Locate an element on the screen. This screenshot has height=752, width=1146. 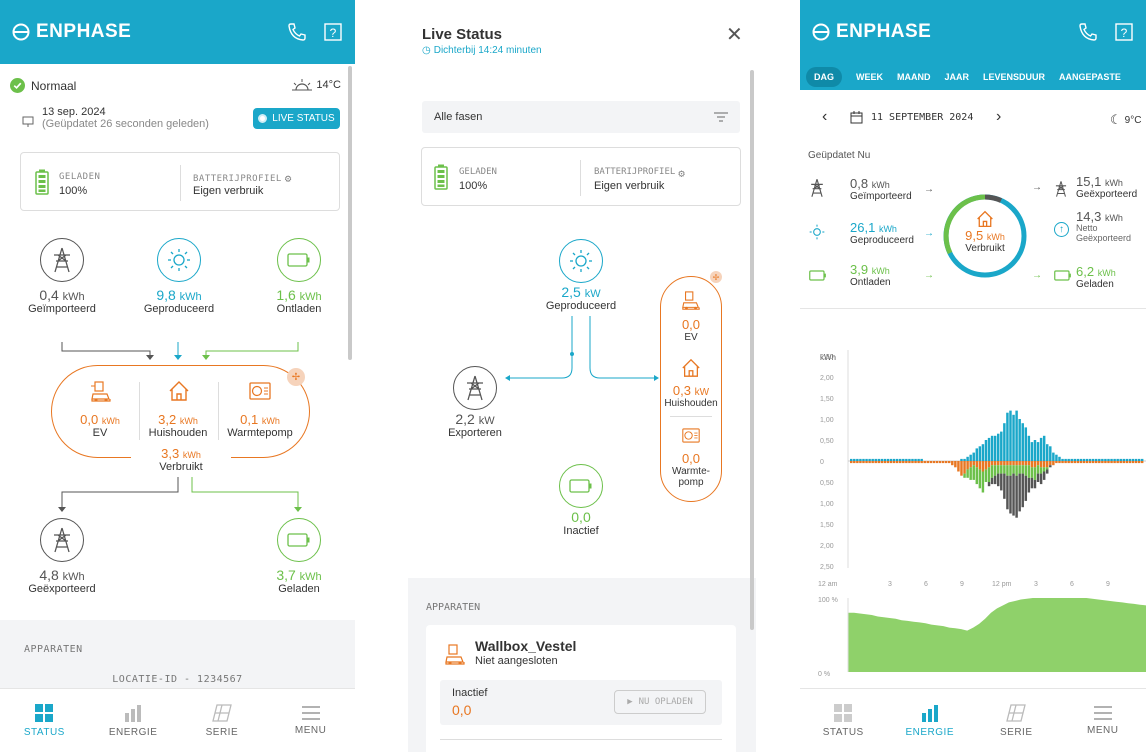
battery-discharge-node is located at coordinates (299, 260).